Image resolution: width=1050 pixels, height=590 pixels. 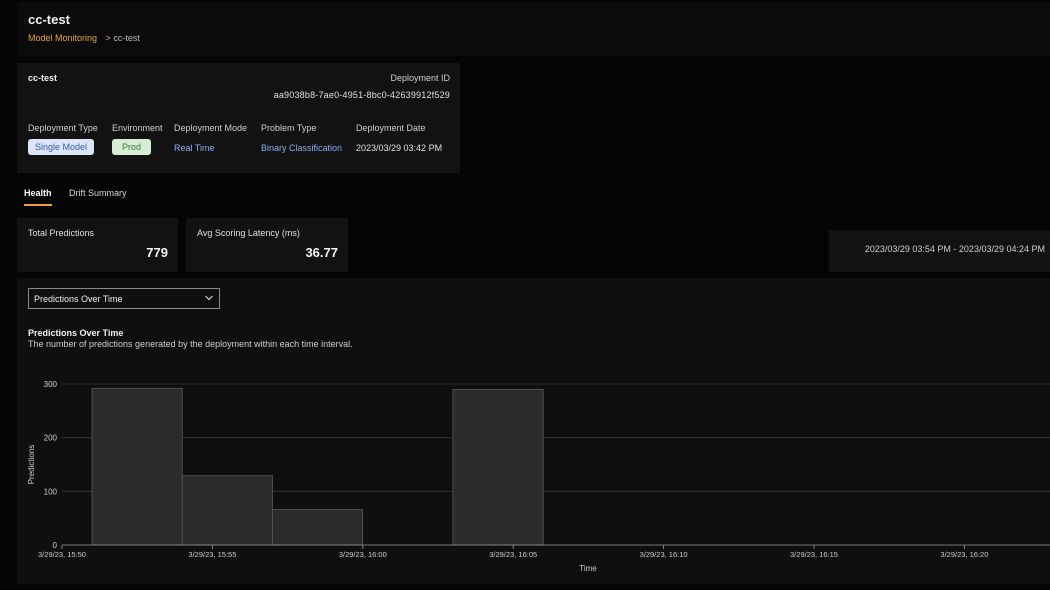 What do you see at coordinates (51, 438) in the screenshot?
I see `y-tick-label: 200` at bounding box center [51, 438].